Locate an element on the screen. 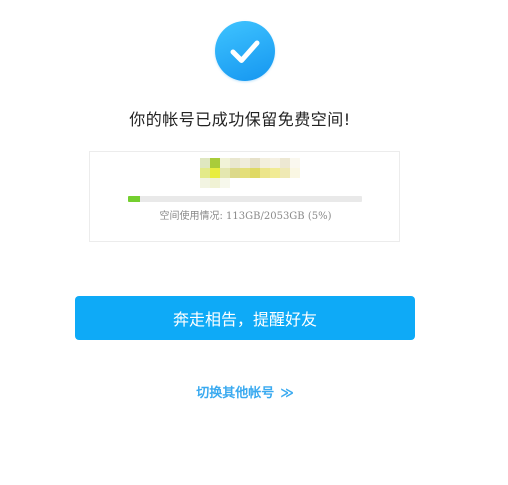  share-with-friends-button: 奔走相告，提醒好友 is located at coordinates (245, 318).